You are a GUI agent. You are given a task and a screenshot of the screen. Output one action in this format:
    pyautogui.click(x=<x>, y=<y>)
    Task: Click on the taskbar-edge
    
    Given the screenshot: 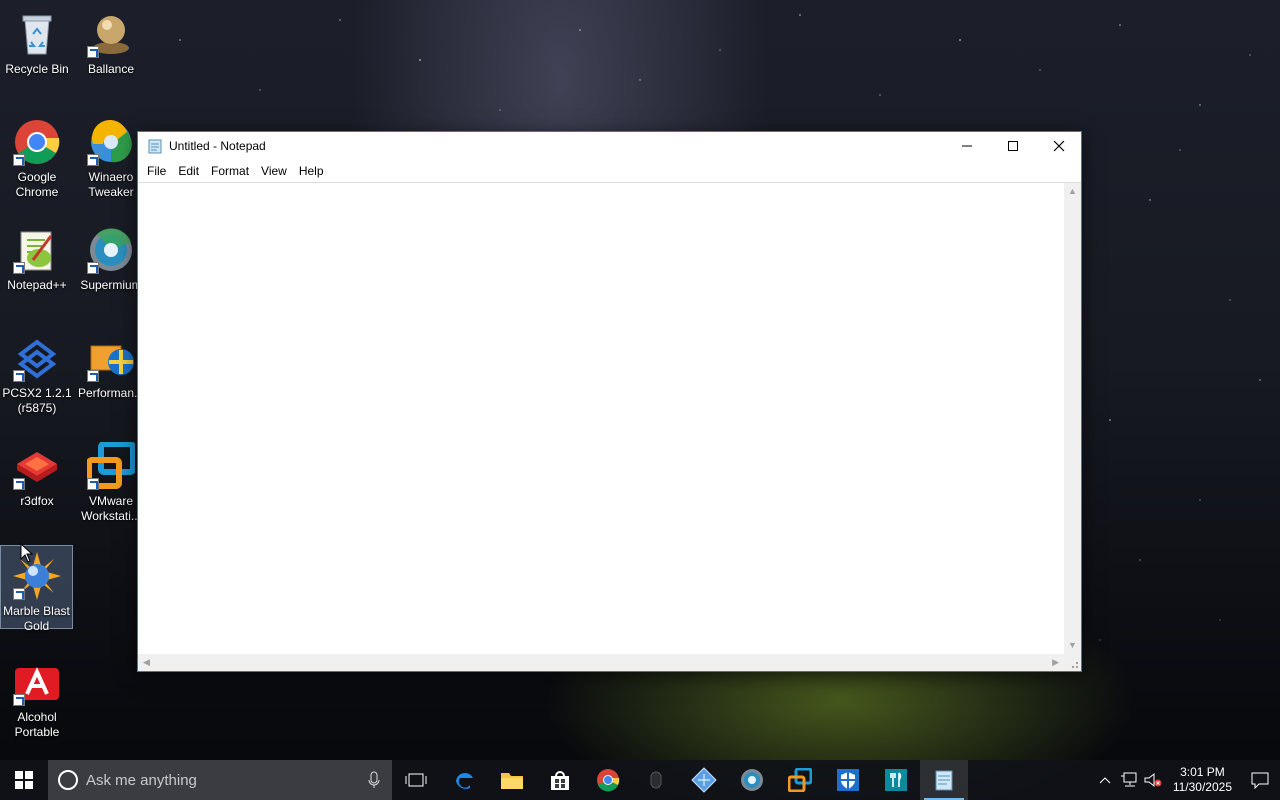 What is the action you would take?
    pyautogui.click(x=464, y=780)
    